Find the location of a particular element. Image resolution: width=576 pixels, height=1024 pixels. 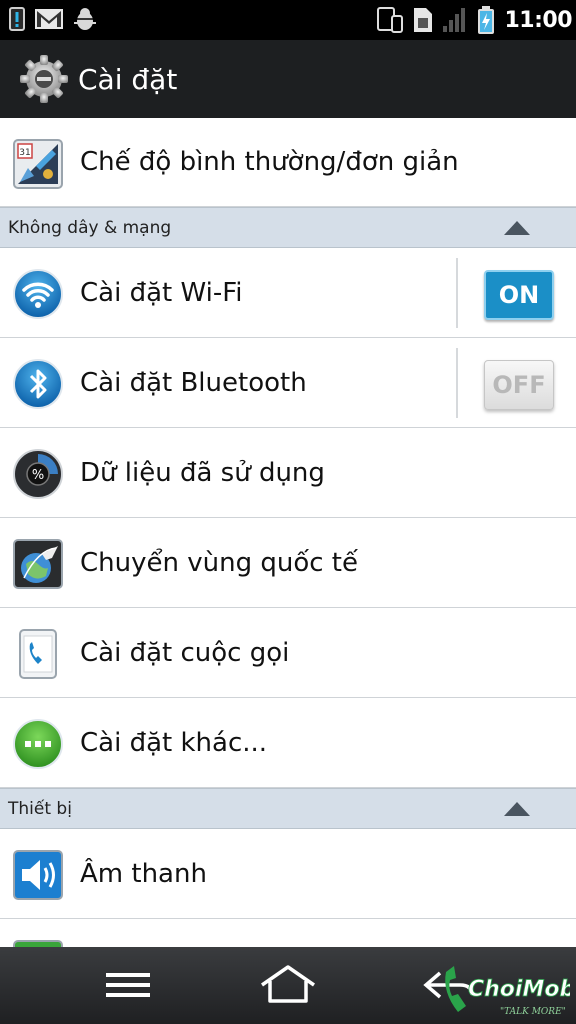

bluetooth-toggle: OFF is located at coordinates (519, 385).